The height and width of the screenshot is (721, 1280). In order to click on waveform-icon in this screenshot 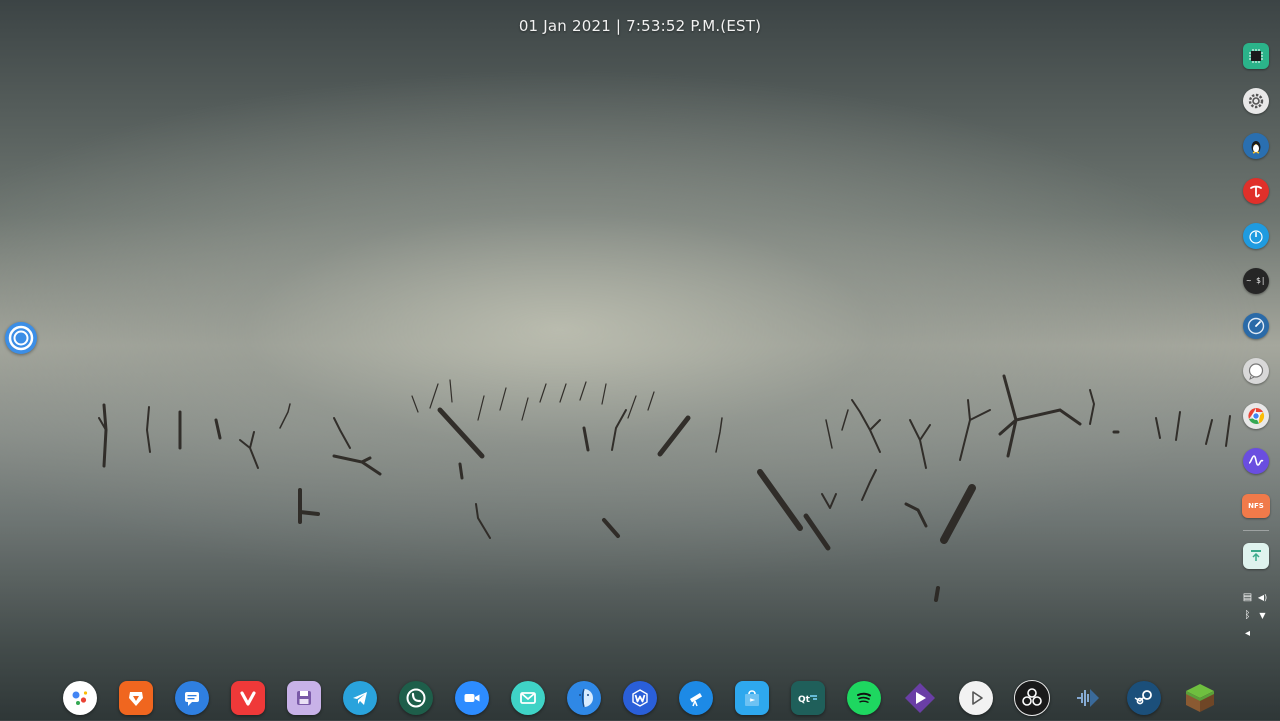, I will do `click(1256, 460)`.